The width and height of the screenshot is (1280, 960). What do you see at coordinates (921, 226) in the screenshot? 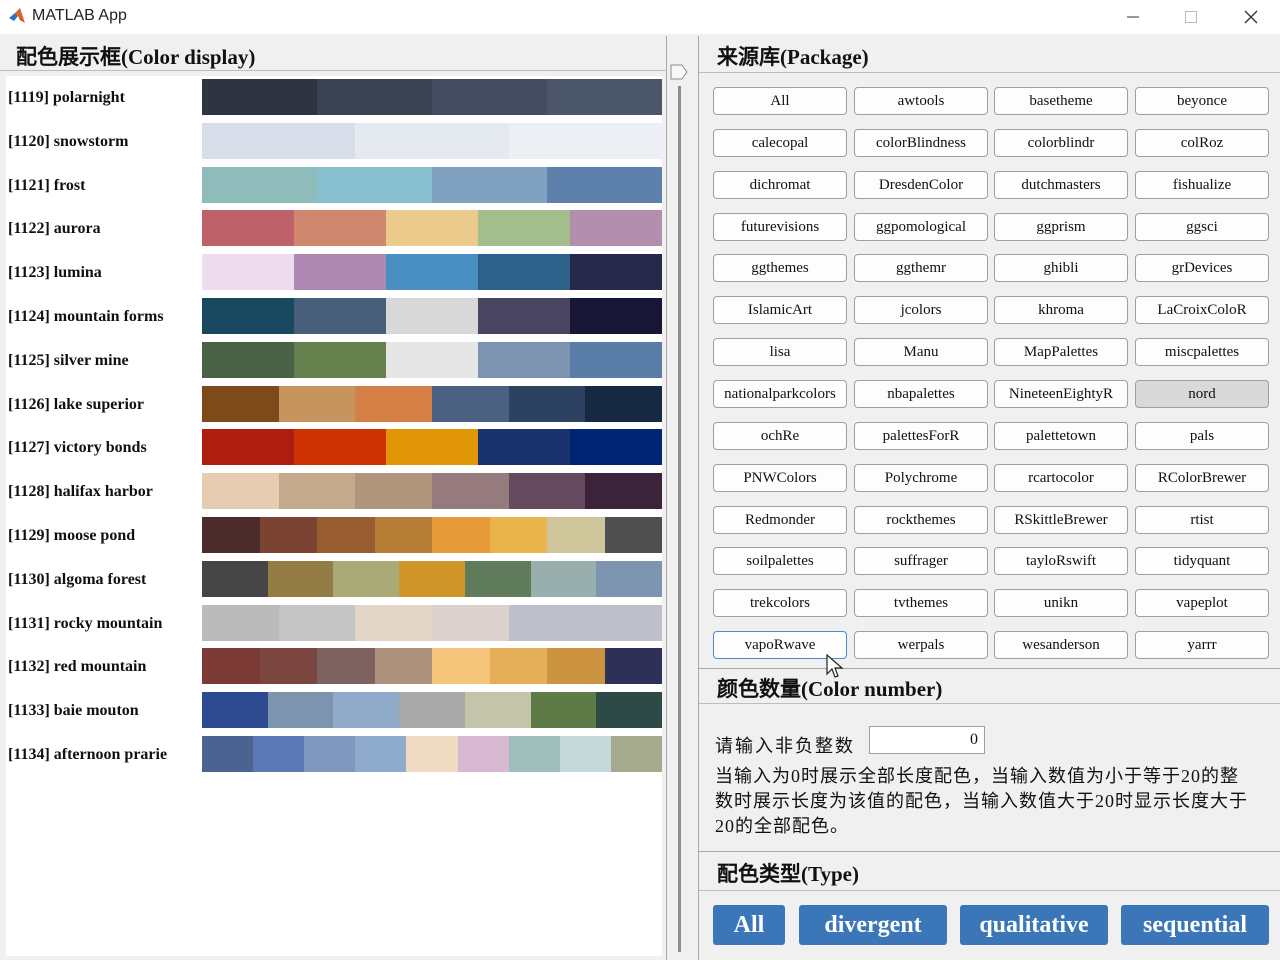
I see `package-button-ggpomological: ggpomological` at bounding box center [921, 226].